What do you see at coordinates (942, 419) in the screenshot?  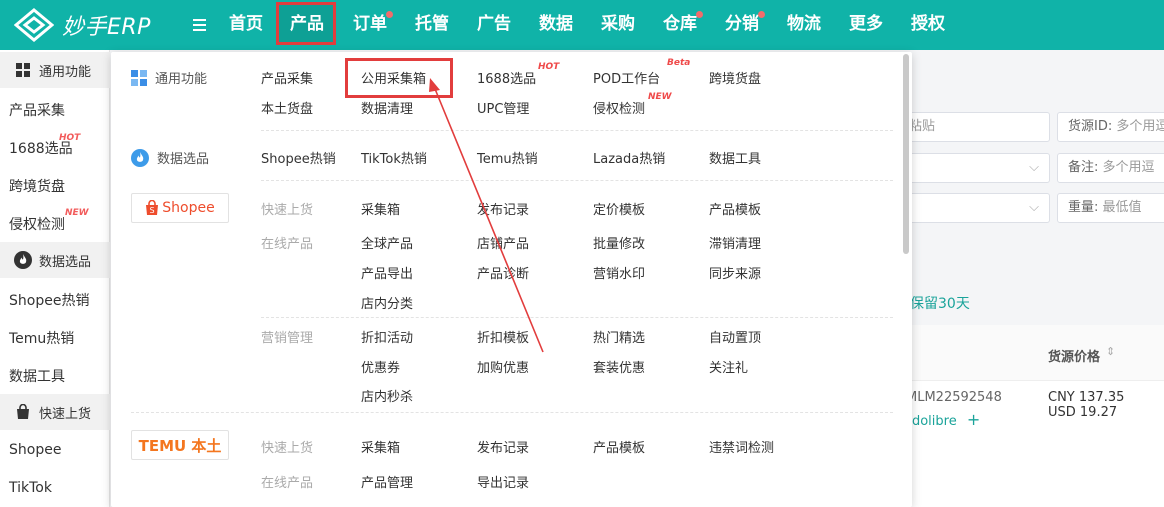 I see `row-source-link: adolibre +` at bounding box center [942, 419].